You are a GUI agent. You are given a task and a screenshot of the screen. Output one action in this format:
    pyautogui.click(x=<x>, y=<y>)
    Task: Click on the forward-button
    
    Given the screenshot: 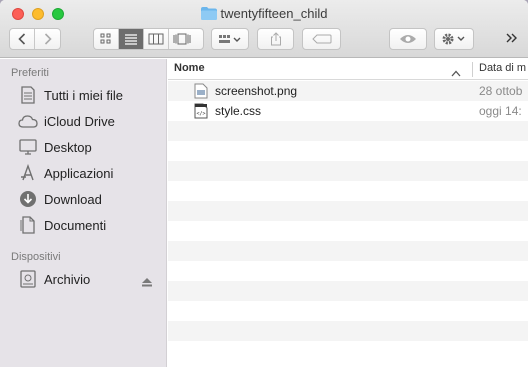 What is the action you would take?
    pyautogui.click(x=47, y=39)
    